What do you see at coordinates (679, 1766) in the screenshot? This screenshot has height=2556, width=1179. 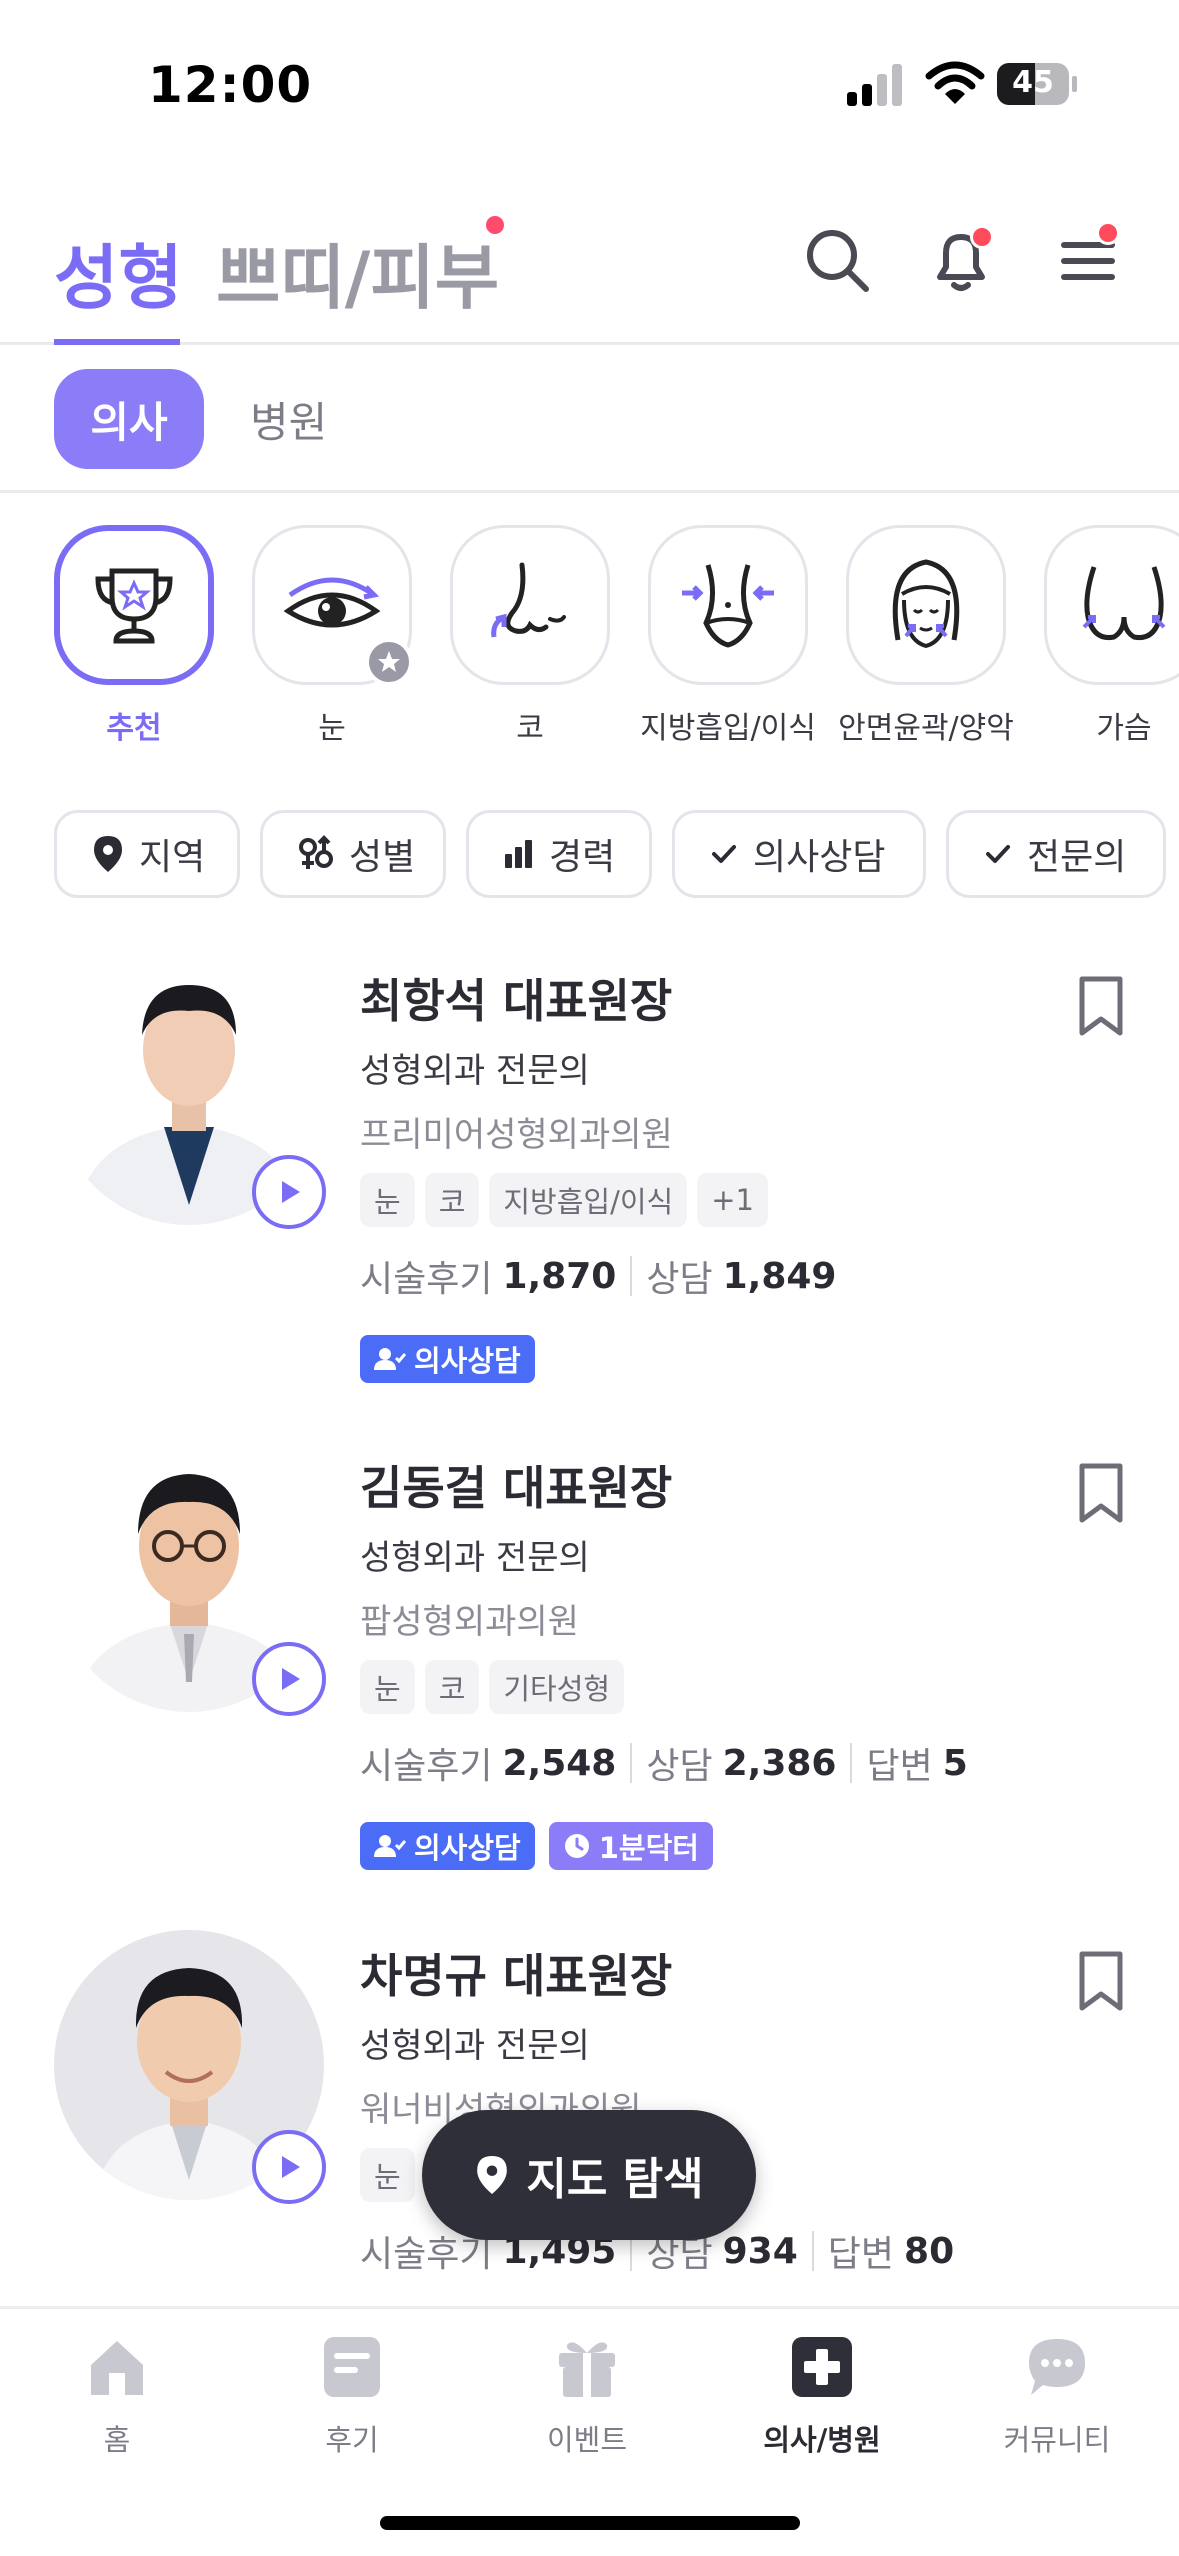 I see `stat-label: 상담` at bounding box center [679, 1766].